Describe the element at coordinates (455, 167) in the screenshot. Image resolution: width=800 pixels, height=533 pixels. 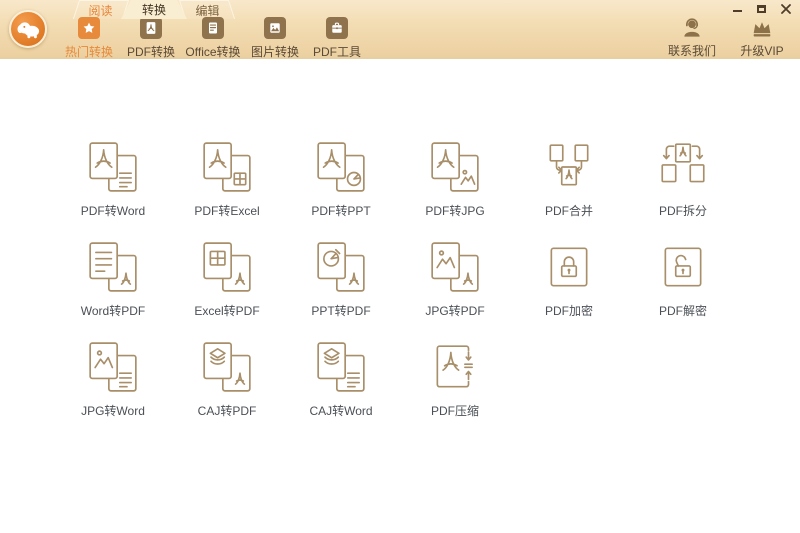
I see `pdf-to-jpg-icon` at that location.